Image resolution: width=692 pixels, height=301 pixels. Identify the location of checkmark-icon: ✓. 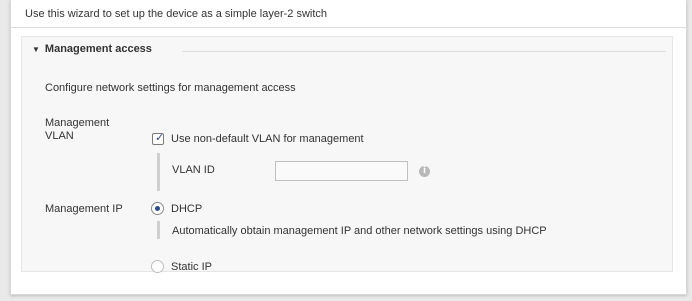
(160, 138).